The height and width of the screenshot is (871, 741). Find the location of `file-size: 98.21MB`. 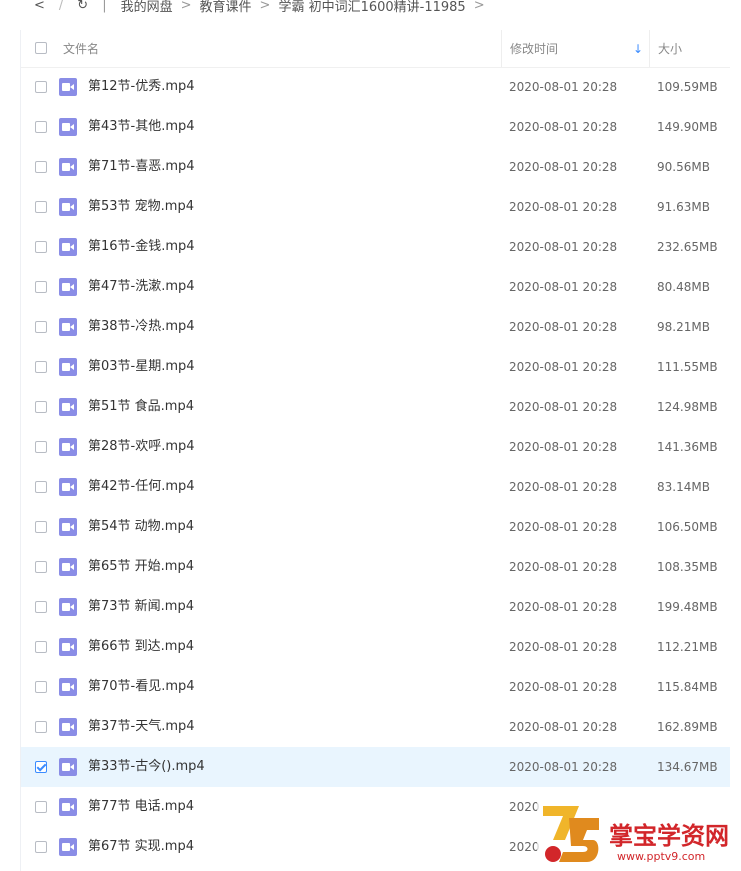

file-size: 98.21MB is located at coordinates (683, 327).